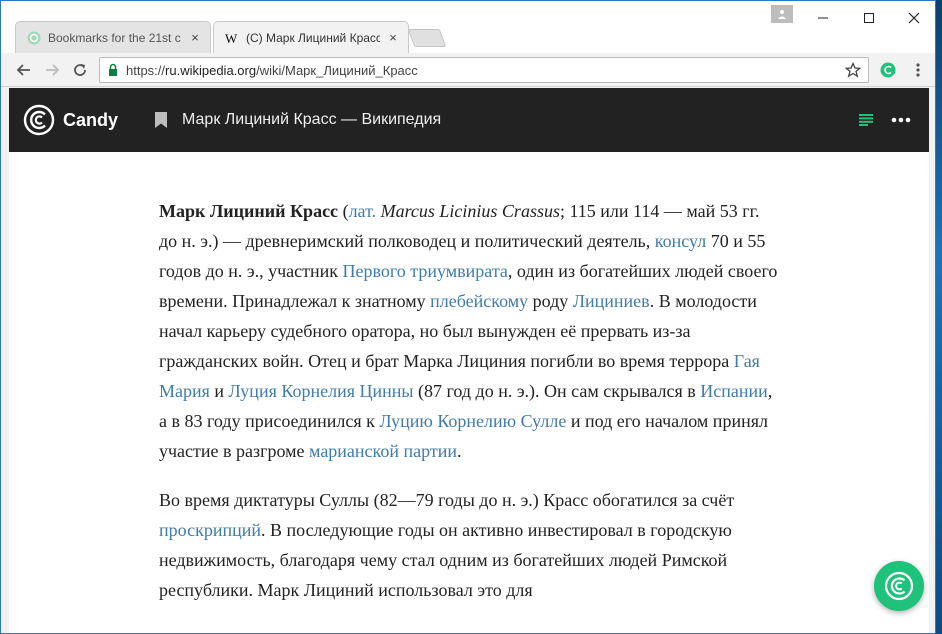 The width and height of the screenshot is (942, 634). I want to click on tab-title: Bookmarks for the 21st c, so click(114, 37).